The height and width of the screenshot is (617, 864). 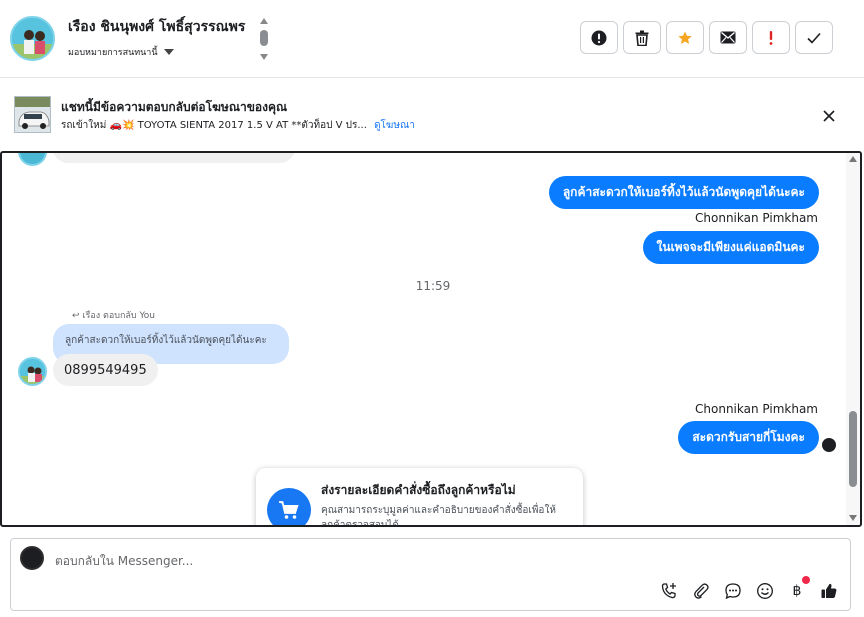 I want to click on exclamation-icon, so click(x=771, y=37).